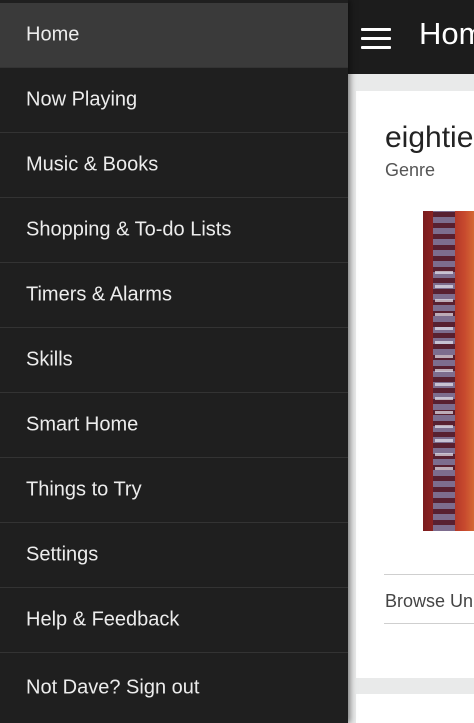  Describe the element at coordinates (129, 229) in the screenshot. I see `drawer-item-label: Shopping & To-do Lists` at that location.